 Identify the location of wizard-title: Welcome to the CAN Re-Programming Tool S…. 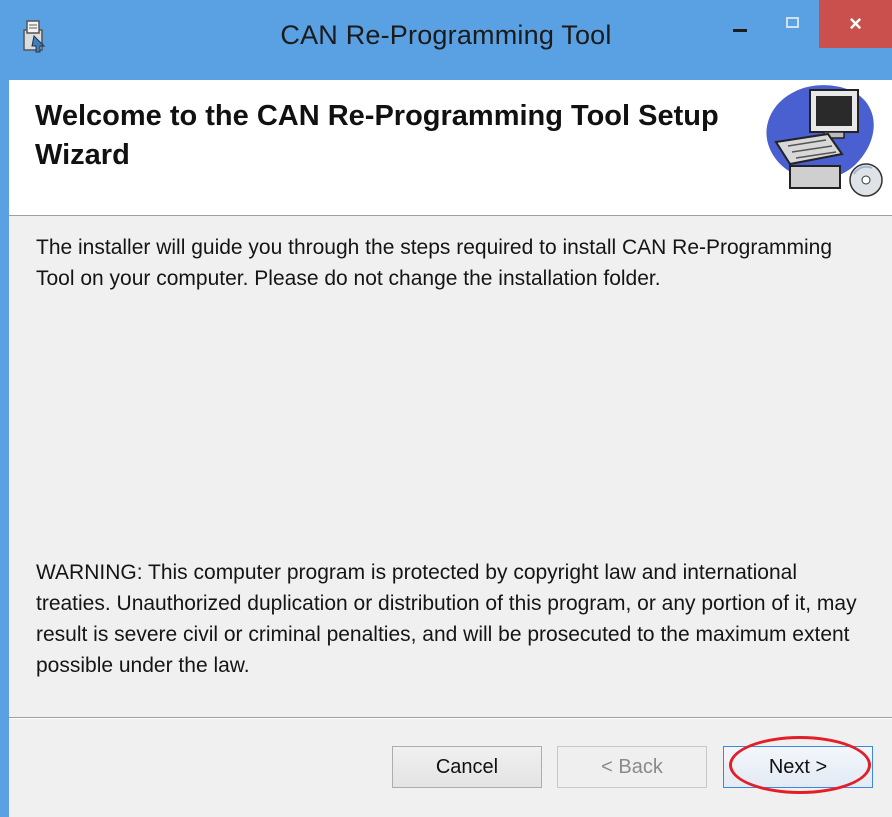
(377, 135).